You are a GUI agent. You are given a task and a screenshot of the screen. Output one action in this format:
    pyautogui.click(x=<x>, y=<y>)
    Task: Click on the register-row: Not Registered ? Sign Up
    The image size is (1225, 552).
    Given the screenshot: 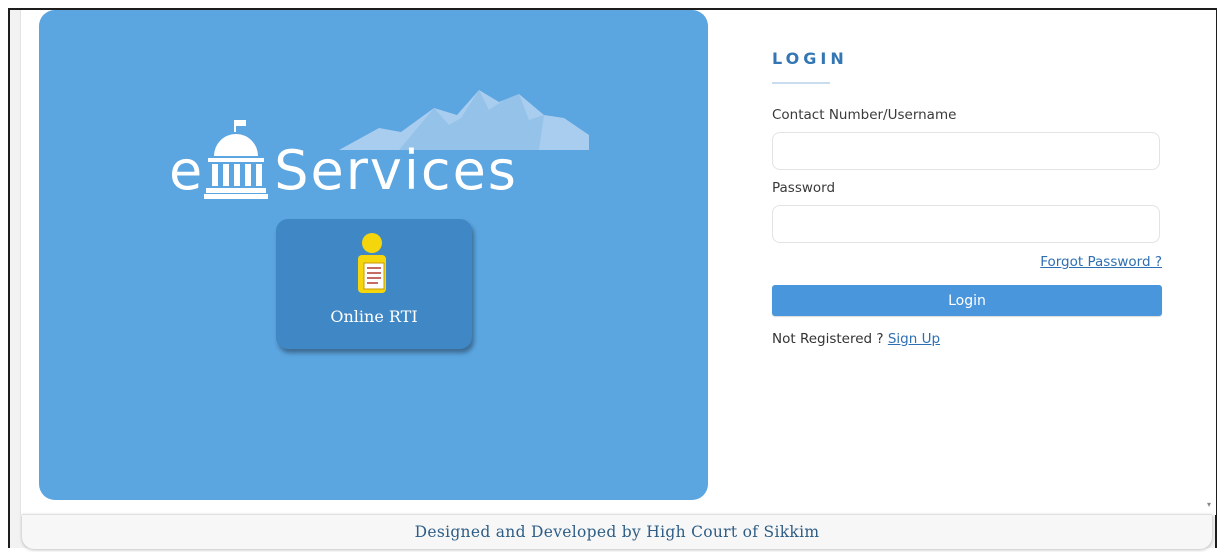 What is the action you would take?
    pyautogui.click(x=856, y=339)
    